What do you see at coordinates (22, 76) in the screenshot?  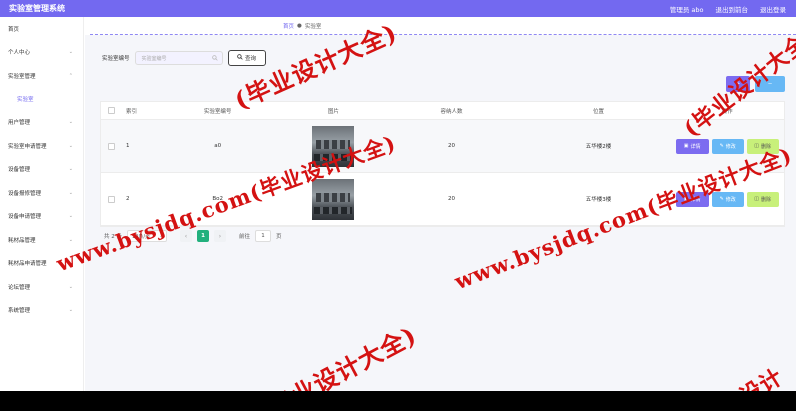 I see `sidebar-item-label: 实验室管理` at bounding box center [22, 76].